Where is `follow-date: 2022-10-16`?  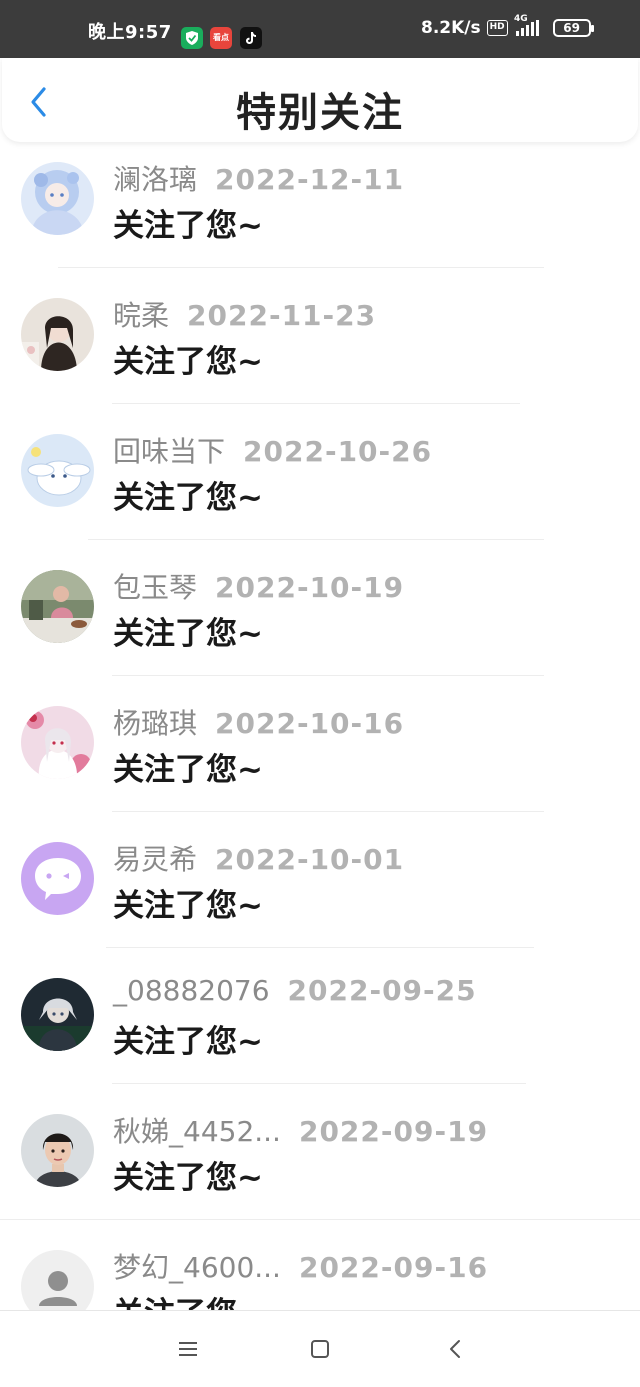 follow-date: 2022-10-16 is located at coordinates (310, 723).